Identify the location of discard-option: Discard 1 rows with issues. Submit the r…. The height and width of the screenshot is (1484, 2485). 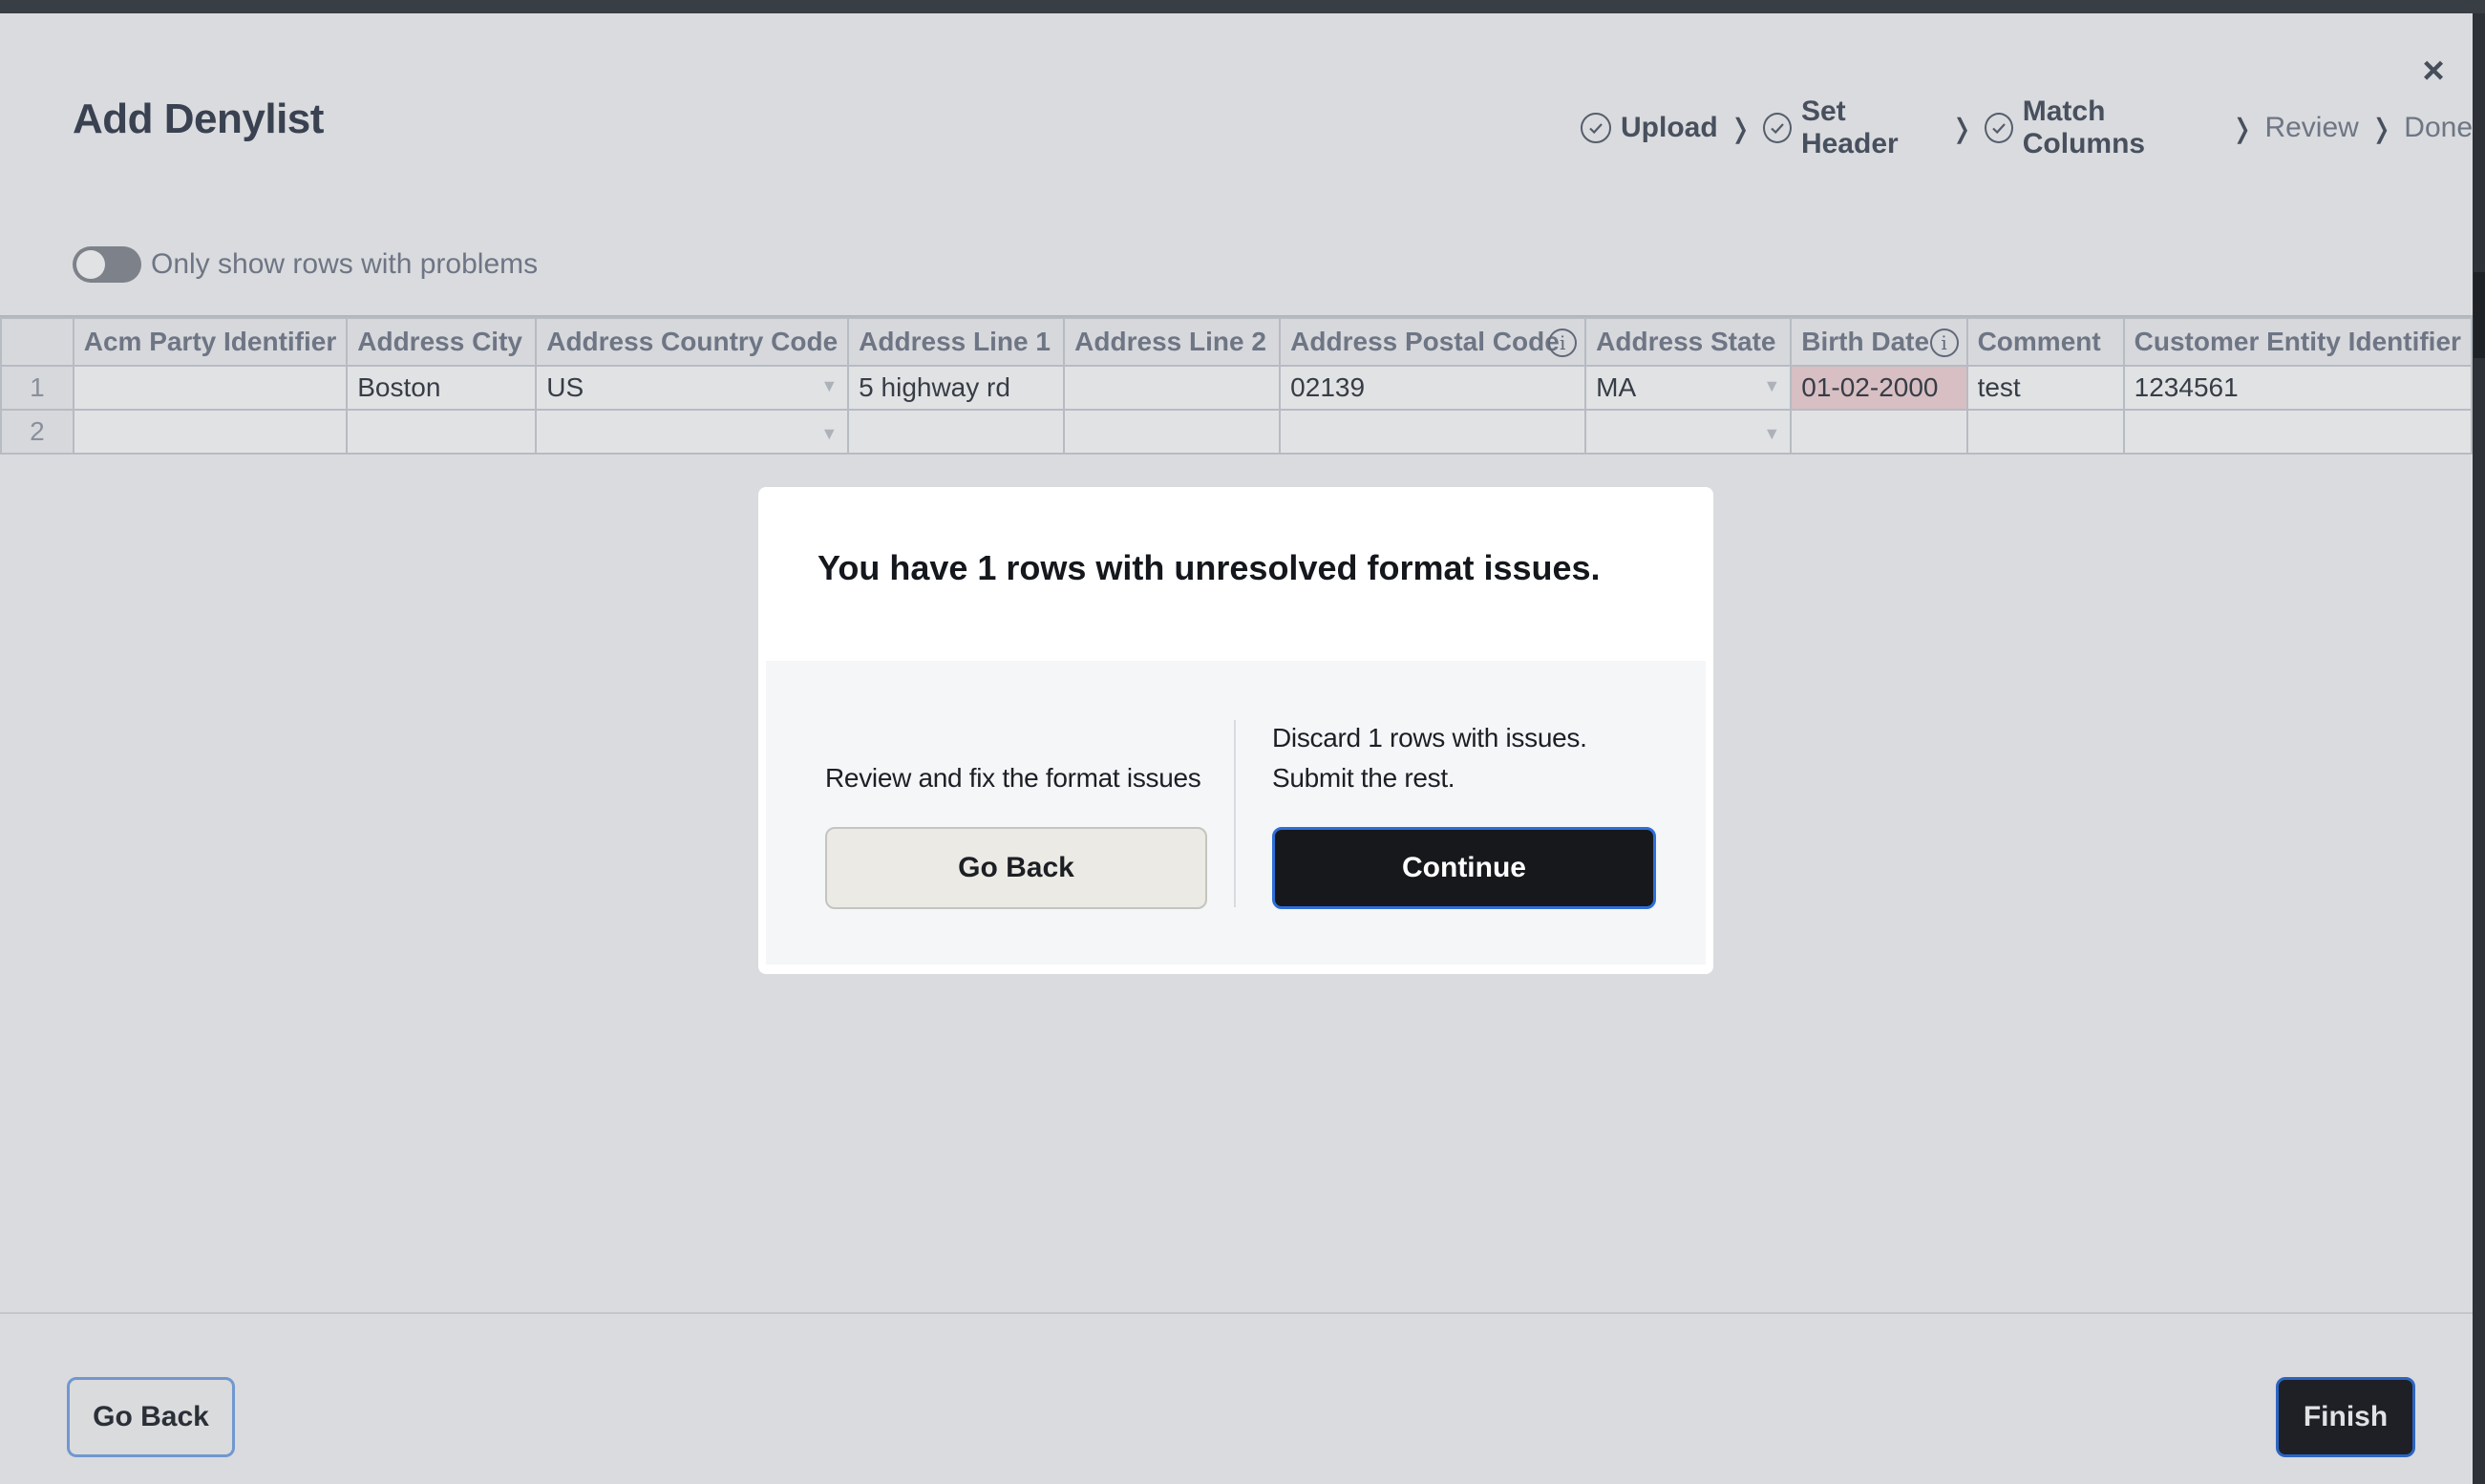
(1473, 813).